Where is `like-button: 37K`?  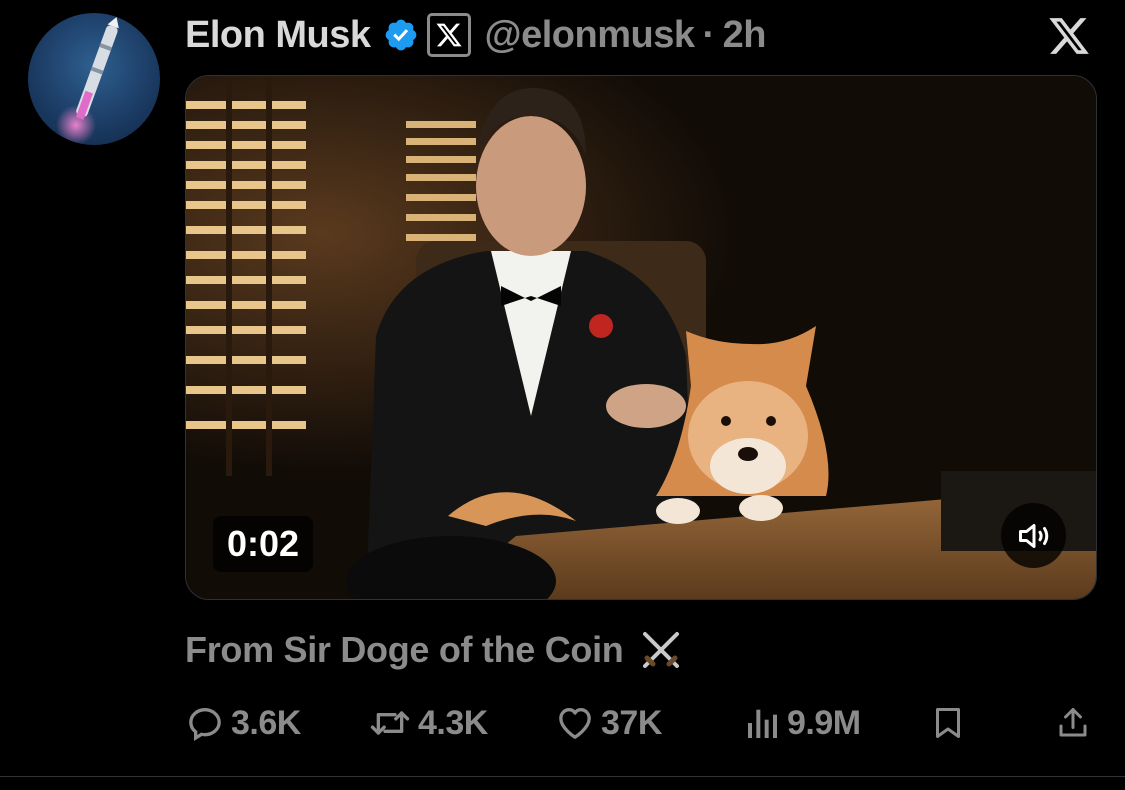 like-button: 37K is located at coordinates (608, 723).